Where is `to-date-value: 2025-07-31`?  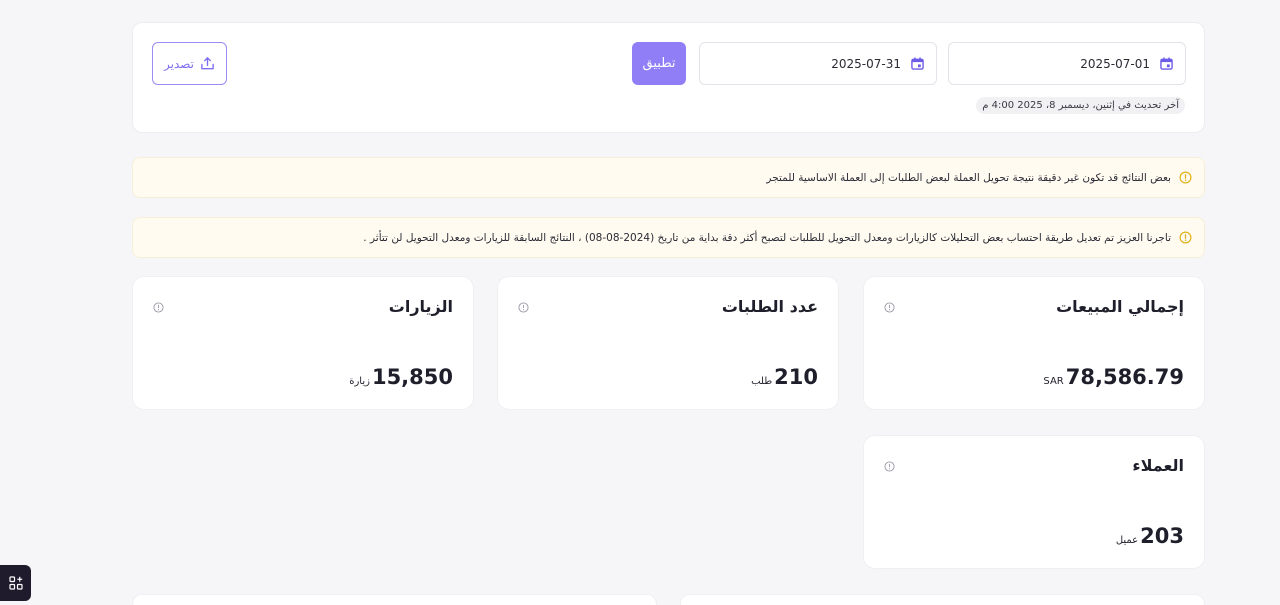
to-date-value: 2025-07-31 is located at coordinates (866, 63).